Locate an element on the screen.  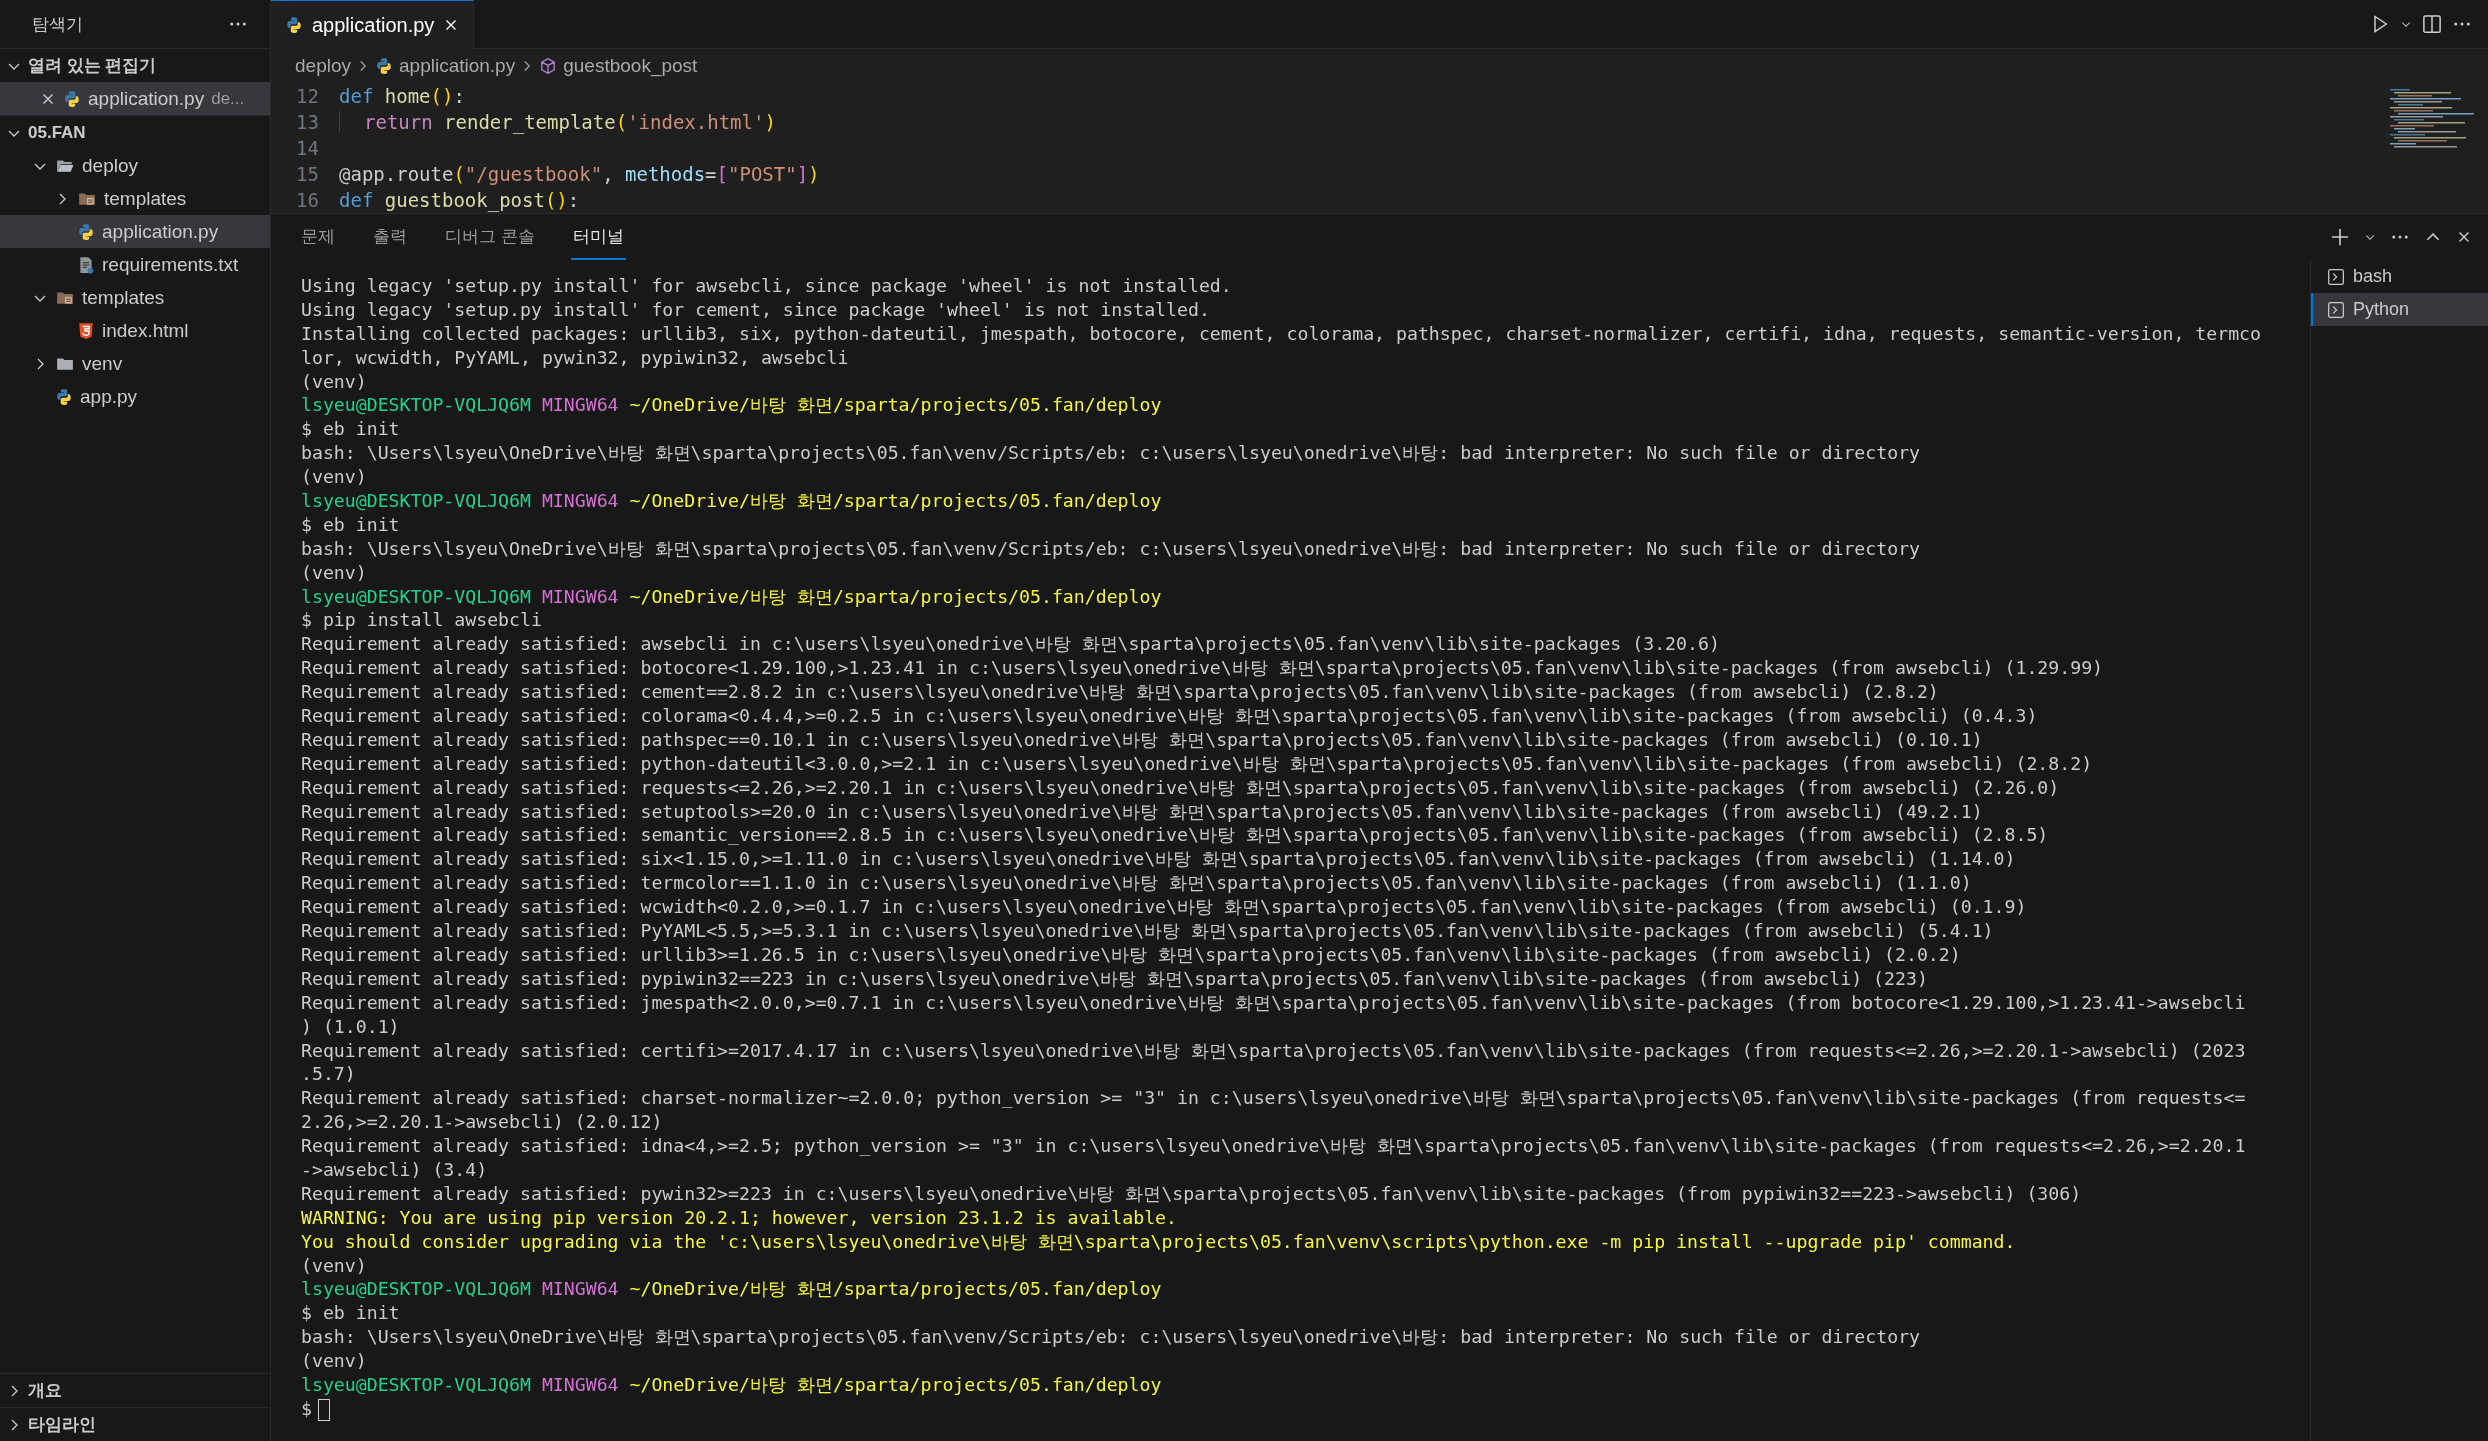
line-number: 12 is located at coordinates (307, 96).